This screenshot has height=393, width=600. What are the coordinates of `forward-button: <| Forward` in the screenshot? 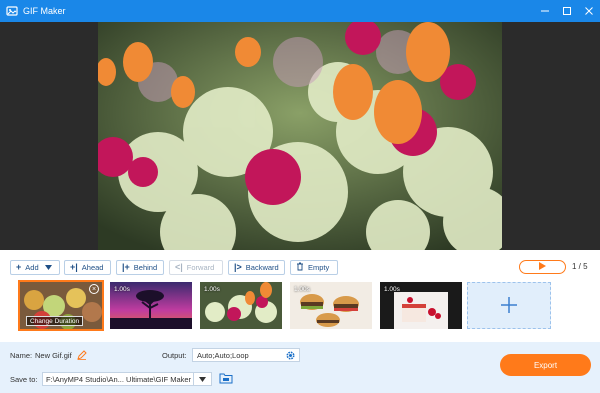 It's located at (196, 267).